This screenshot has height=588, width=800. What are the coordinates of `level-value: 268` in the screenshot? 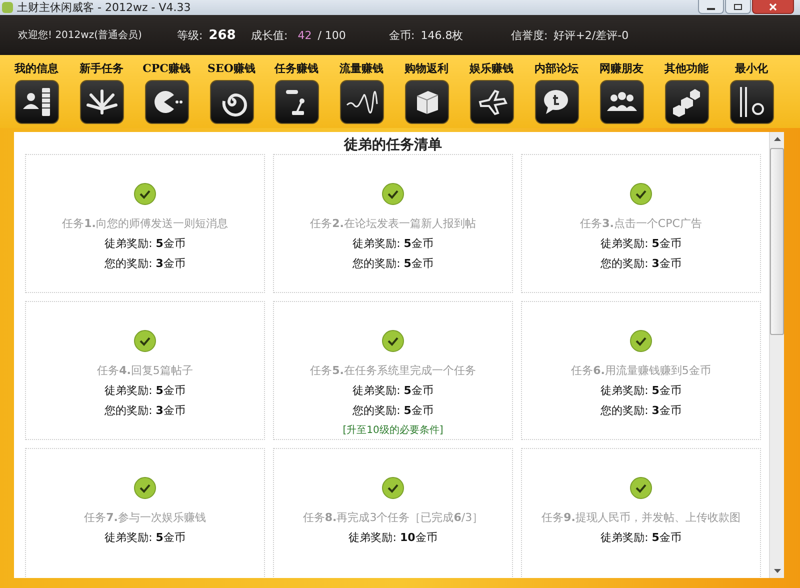 It's located at (222, 35).